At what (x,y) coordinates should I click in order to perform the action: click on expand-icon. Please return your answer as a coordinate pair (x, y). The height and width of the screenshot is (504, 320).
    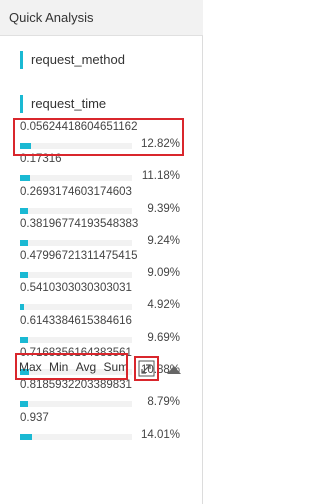
    Looking at the image, I should click on (146, 368).